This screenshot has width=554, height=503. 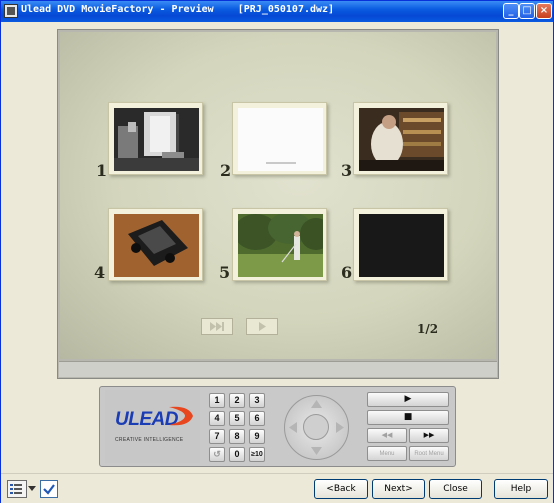 I want to click on checkbox-icon, so click(x=49, y=489).